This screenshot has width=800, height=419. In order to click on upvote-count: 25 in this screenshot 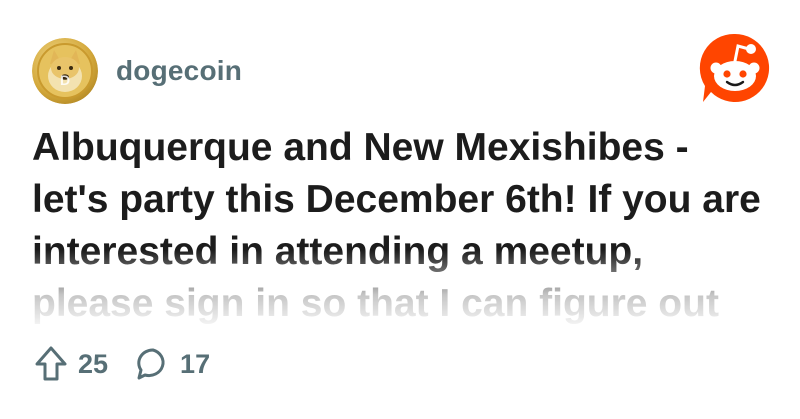, I will do `click(93, 363)`.